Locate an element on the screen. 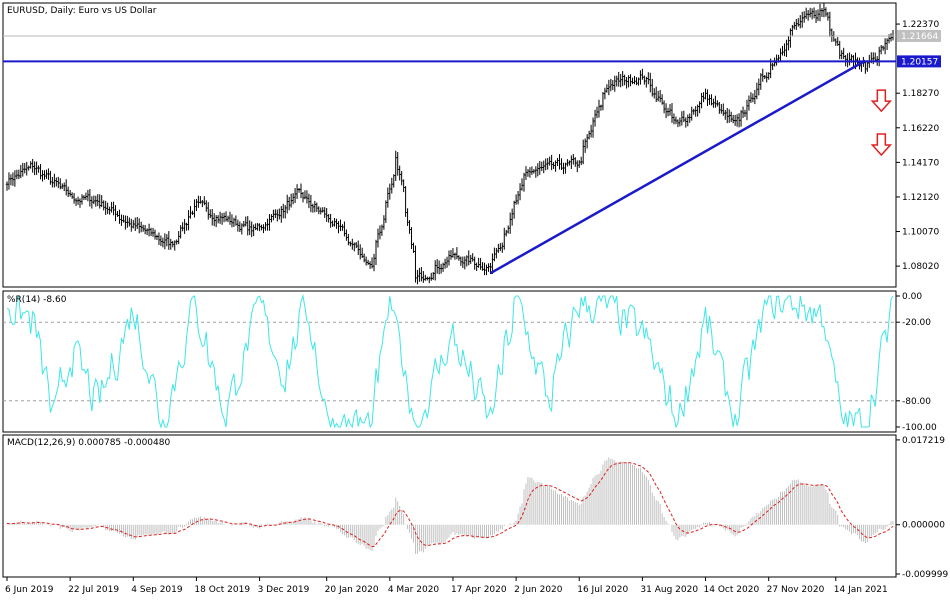 The image size is (950, 604). x-tick-label: 14 Jan 2021 is located at coordinates (861, 590).